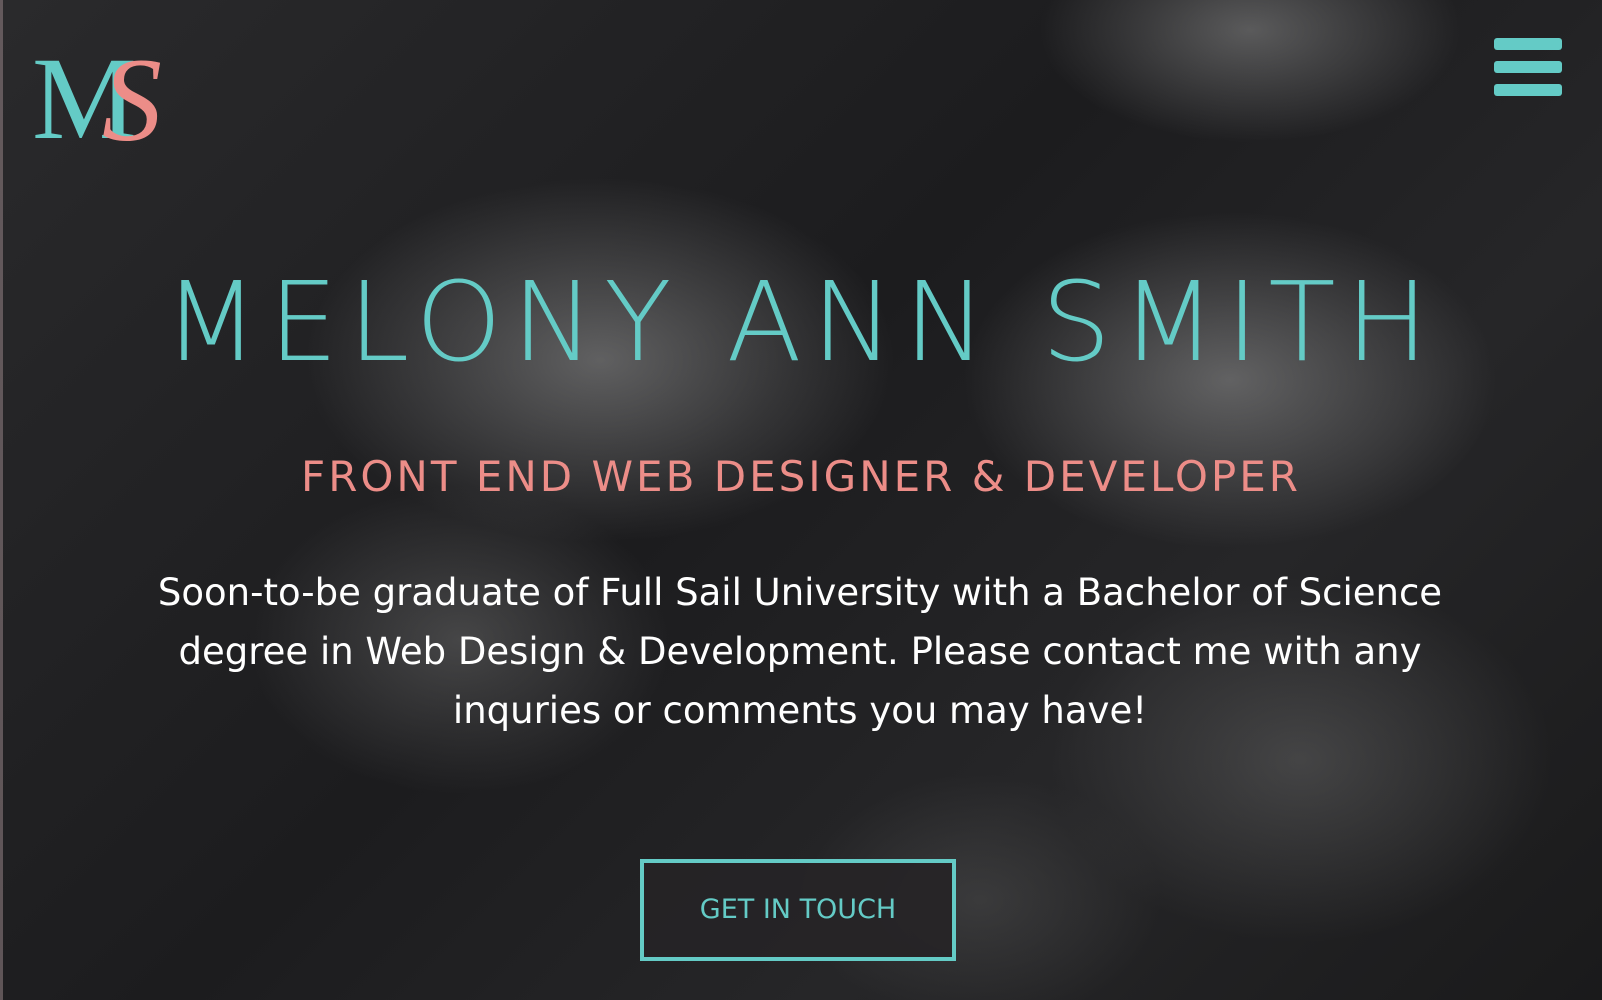 The width and height of the screenshot is (1602, 1000). I want to click on page-title: MELONY ANN SMITH, so click(801, 322).